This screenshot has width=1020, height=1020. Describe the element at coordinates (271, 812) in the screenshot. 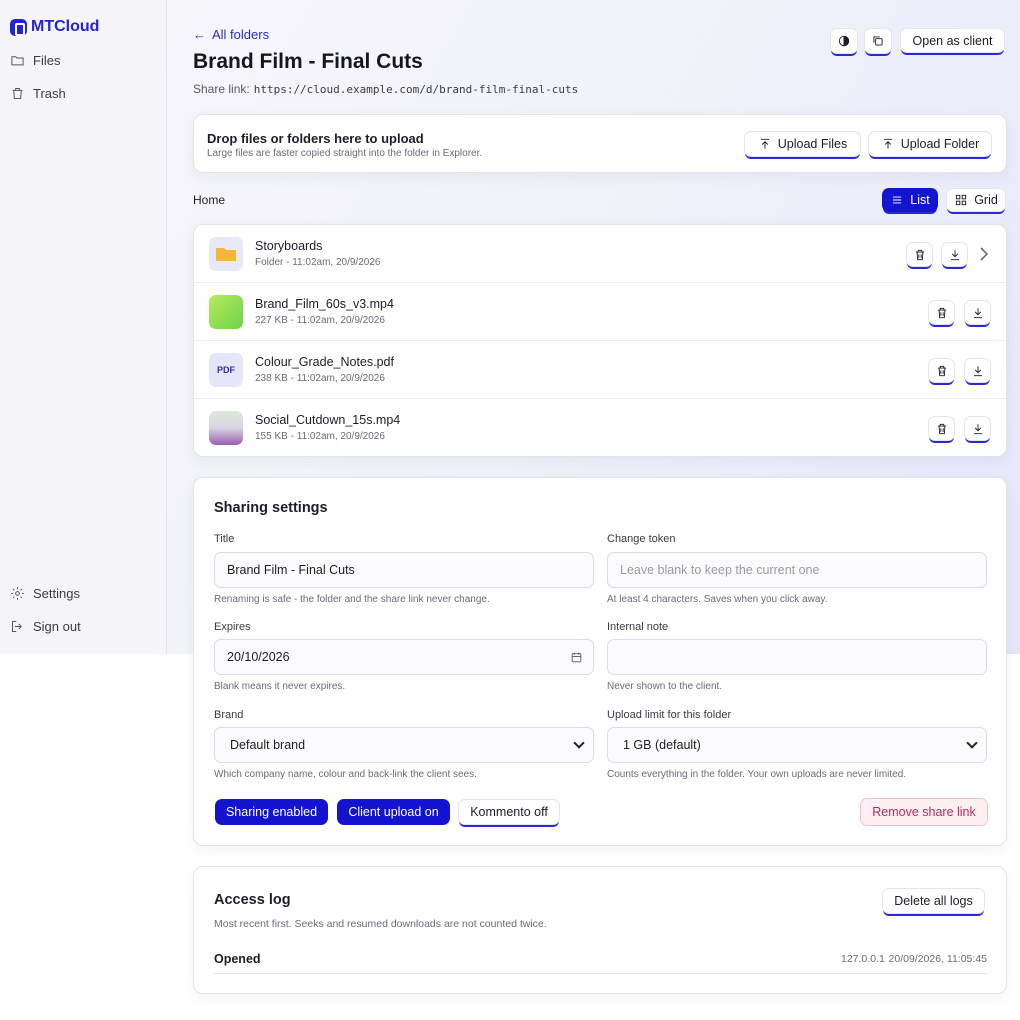

I see `sharing-enabled-toggle: Sharing enabled` at that location.